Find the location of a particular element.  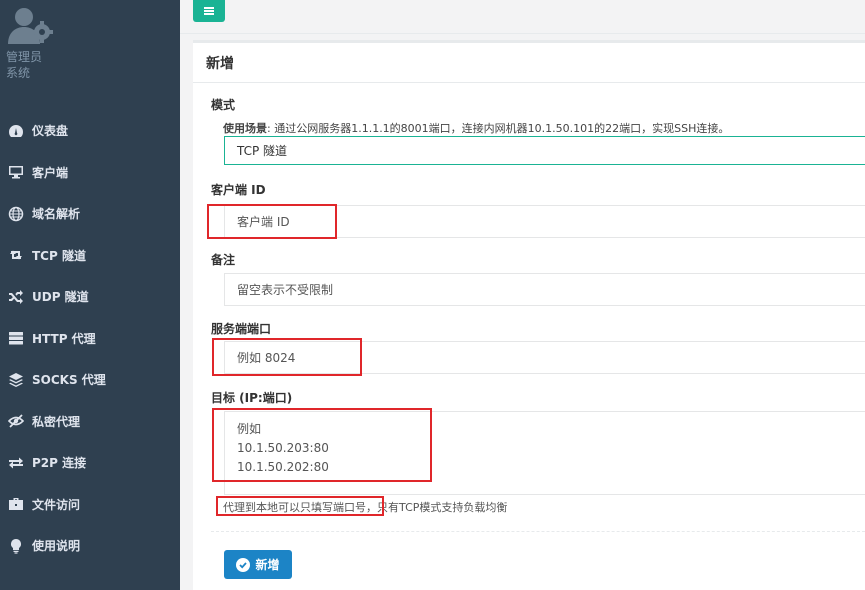

profile-name: 管理员 is located at coordinates (24, 57).